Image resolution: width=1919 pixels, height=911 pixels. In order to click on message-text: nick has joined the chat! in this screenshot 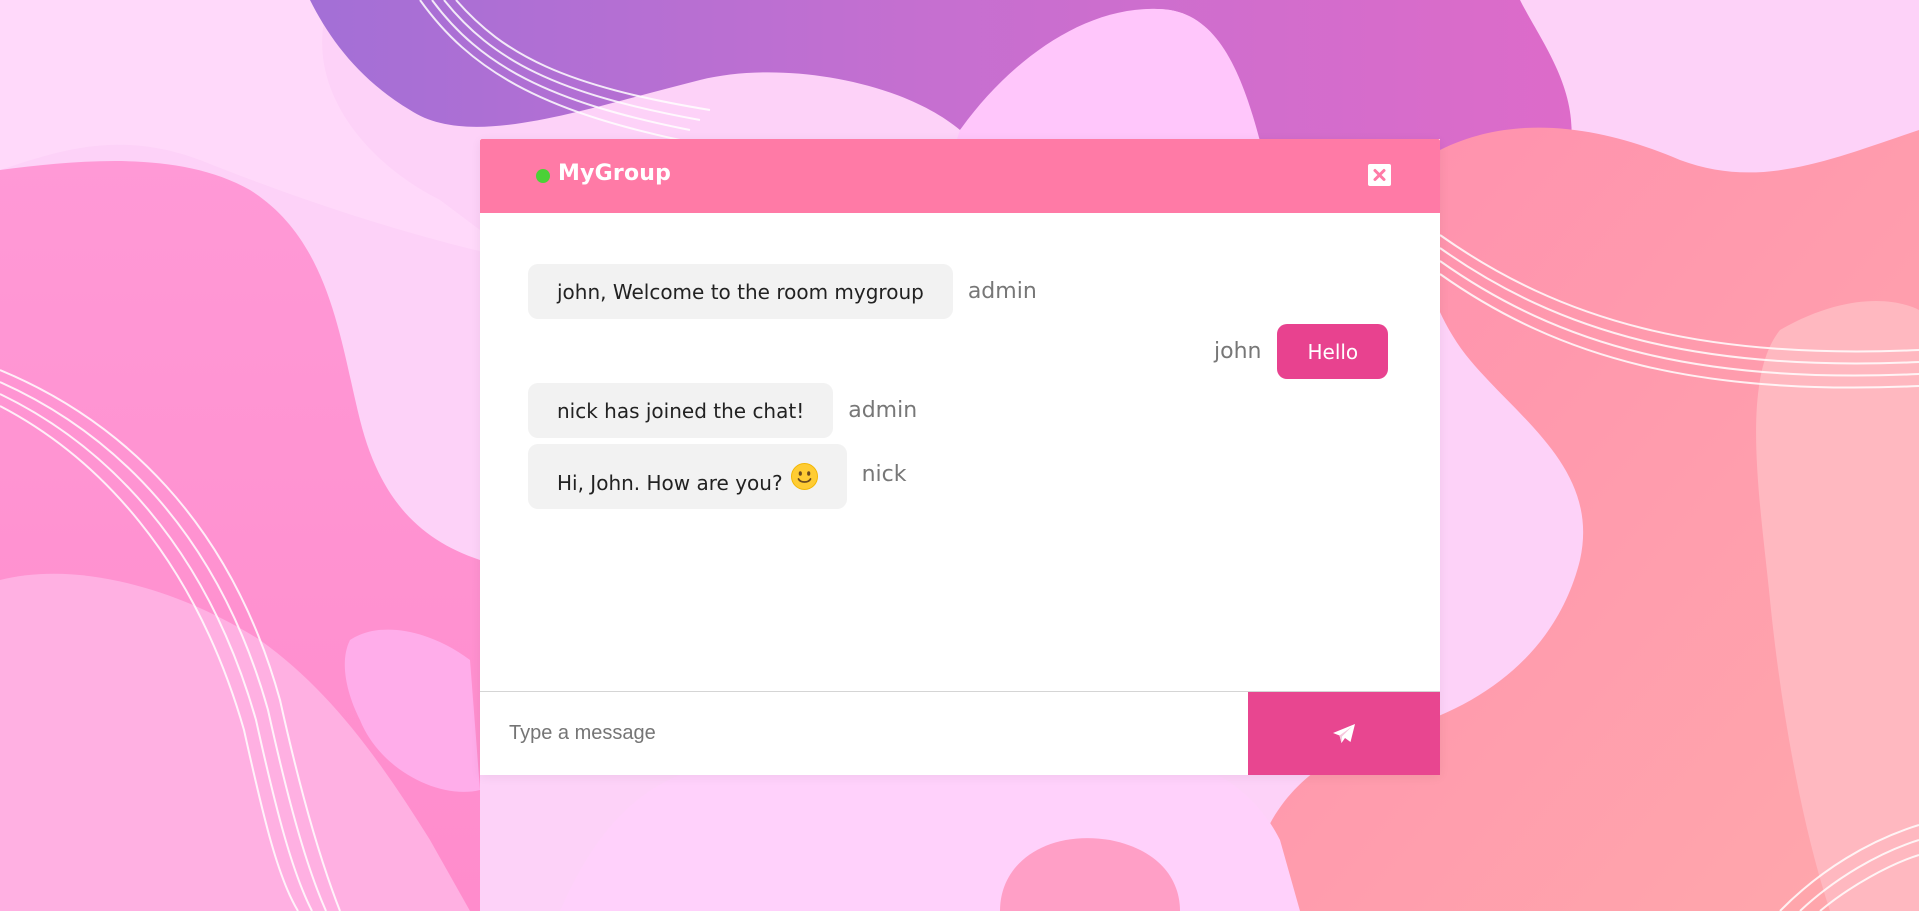, I will do `click(681, 410)`.